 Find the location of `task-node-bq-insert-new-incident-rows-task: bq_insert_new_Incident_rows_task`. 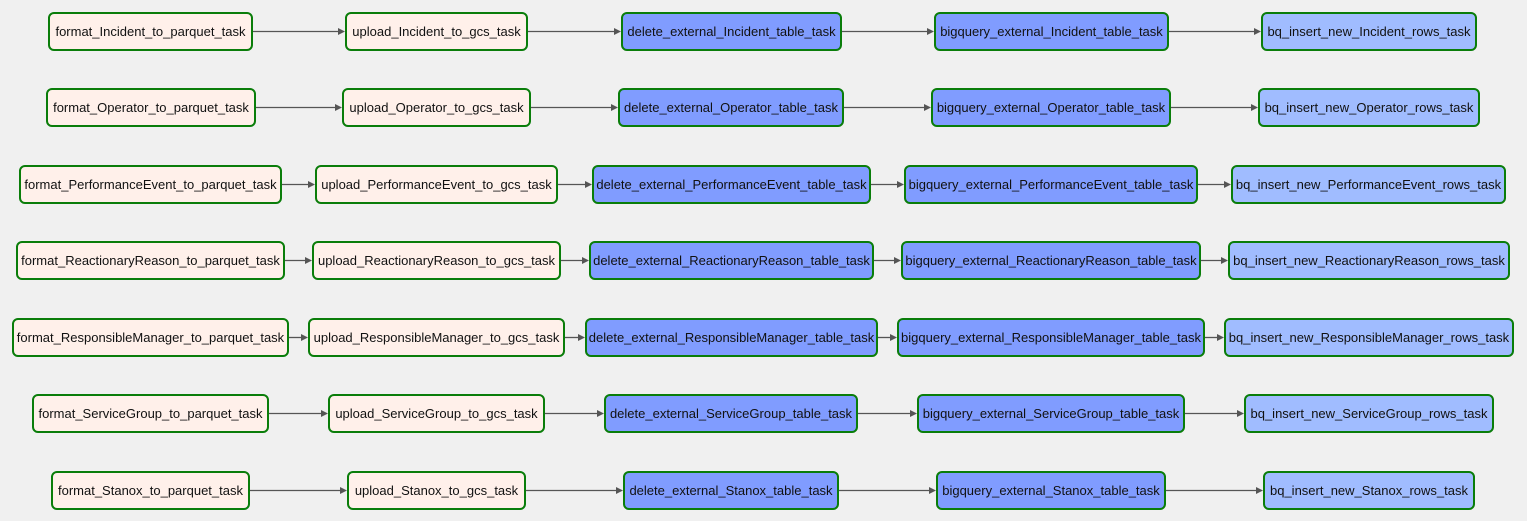

task-node-bq-insert-new-incident-rows-task: bq_insert_new_Incident_rows_task is located at coordinates (1369, 31).